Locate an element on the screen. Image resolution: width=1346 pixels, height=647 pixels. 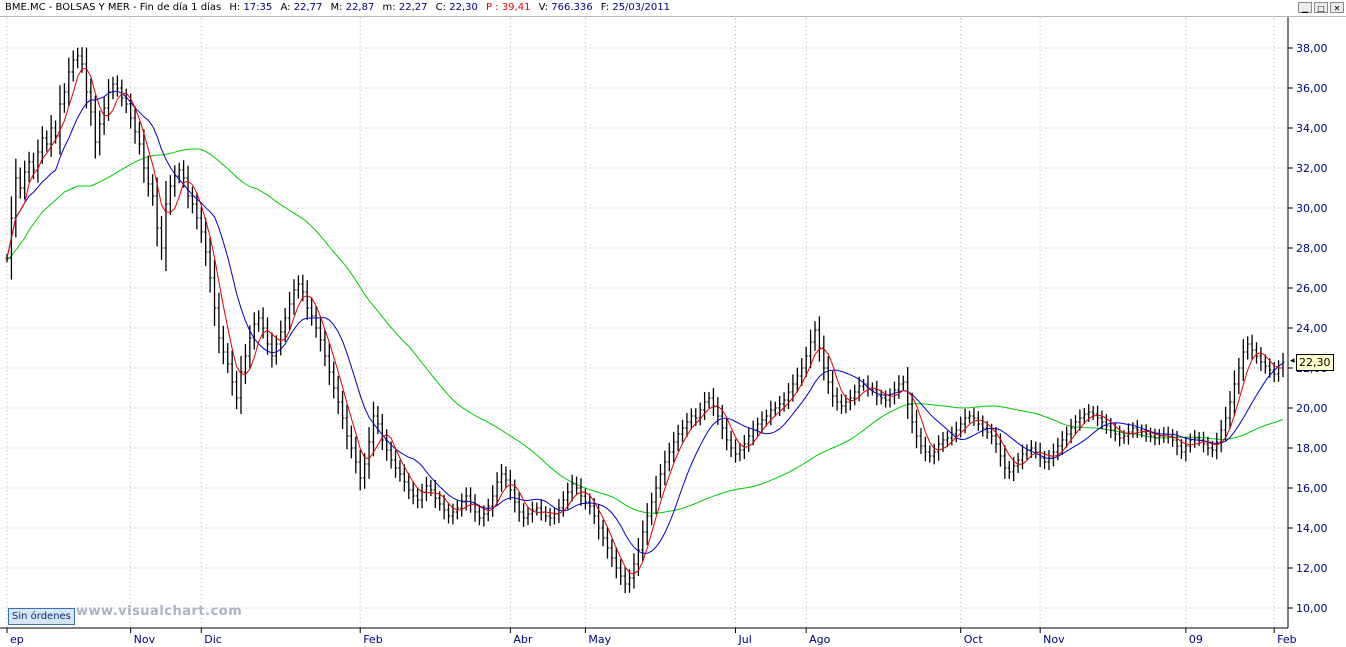
x-tick-label: Dic is located at coordinates (213, 639).